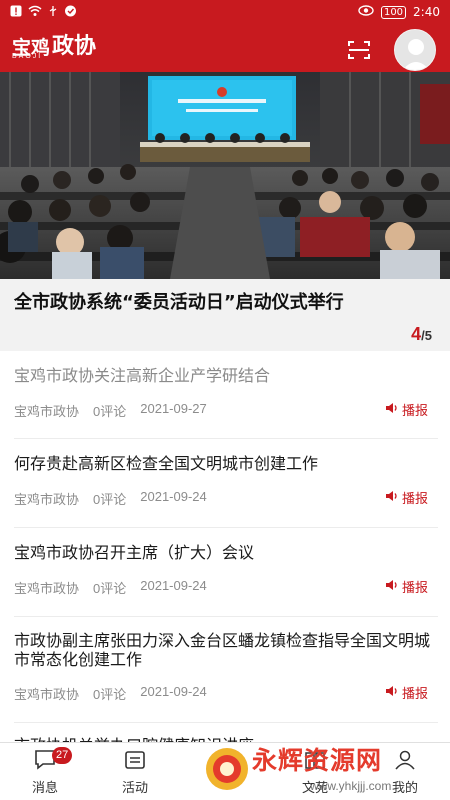 The width and height of the screenshot is (450, 800). I want to click on status-time: 2:40, so click(426, 12).